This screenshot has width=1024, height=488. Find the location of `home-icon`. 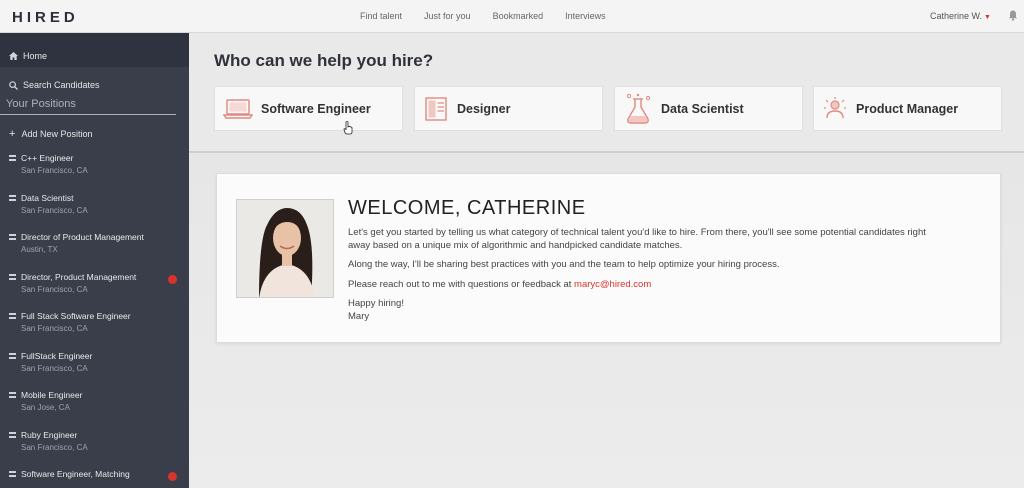

home-icon is located at coordinates (13, 56).